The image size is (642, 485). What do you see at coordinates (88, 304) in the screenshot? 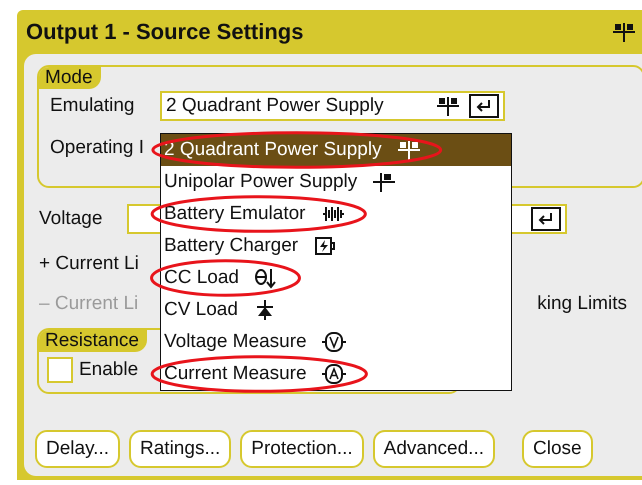
I see `field-label: – Current Li` at bounding box center [88, 304].